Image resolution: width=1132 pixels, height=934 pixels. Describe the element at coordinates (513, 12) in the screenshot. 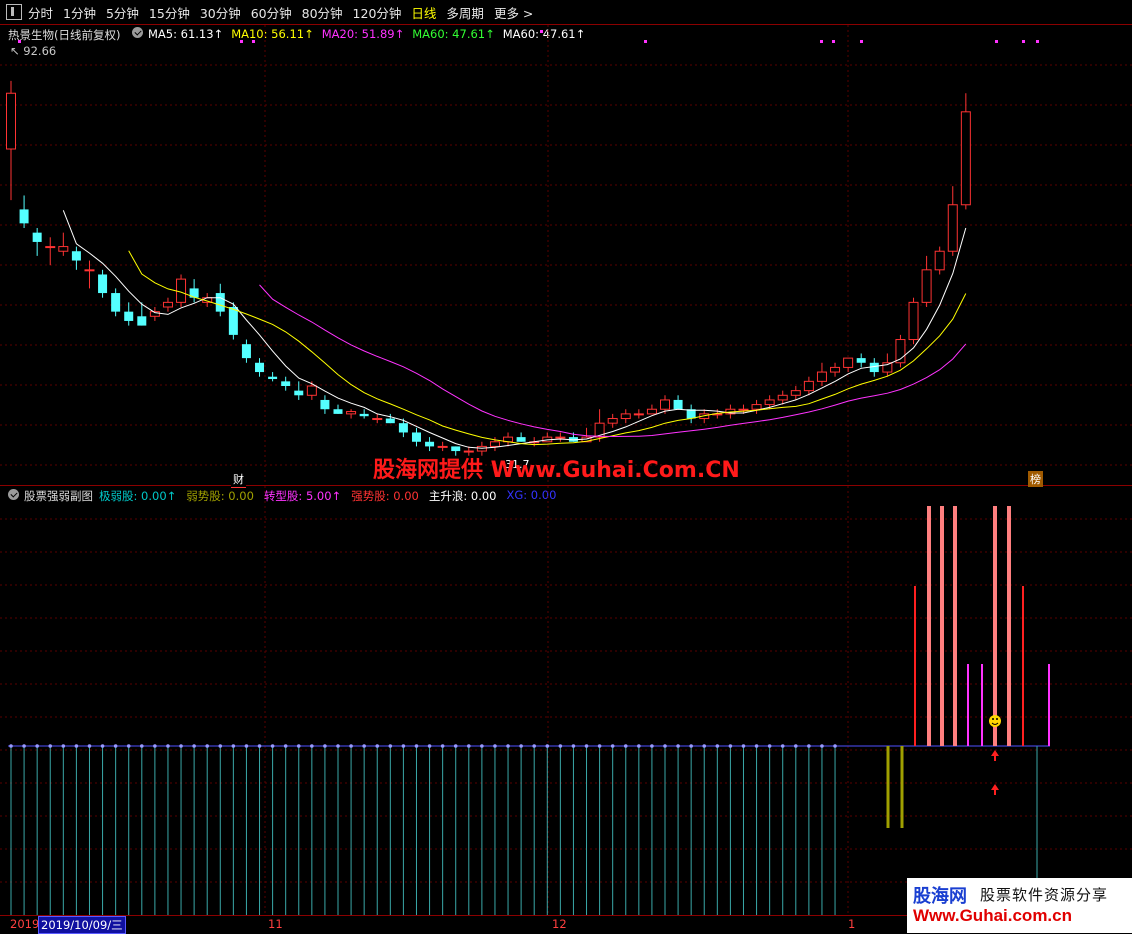

I see `period-tab: 更多 >` at that location.